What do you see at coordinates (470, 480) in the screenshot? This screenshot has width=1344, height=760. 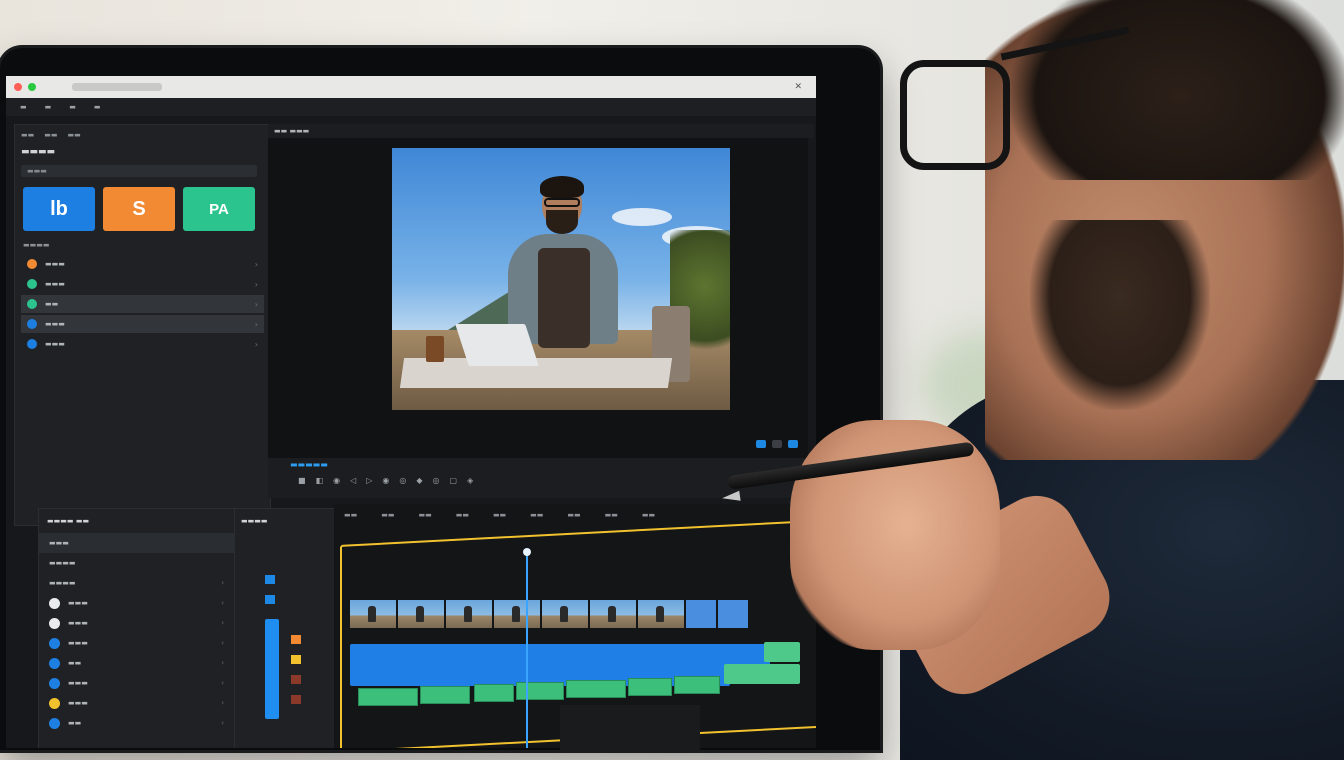 I see `control-icon: ◈` at bounding box center [470, 480].